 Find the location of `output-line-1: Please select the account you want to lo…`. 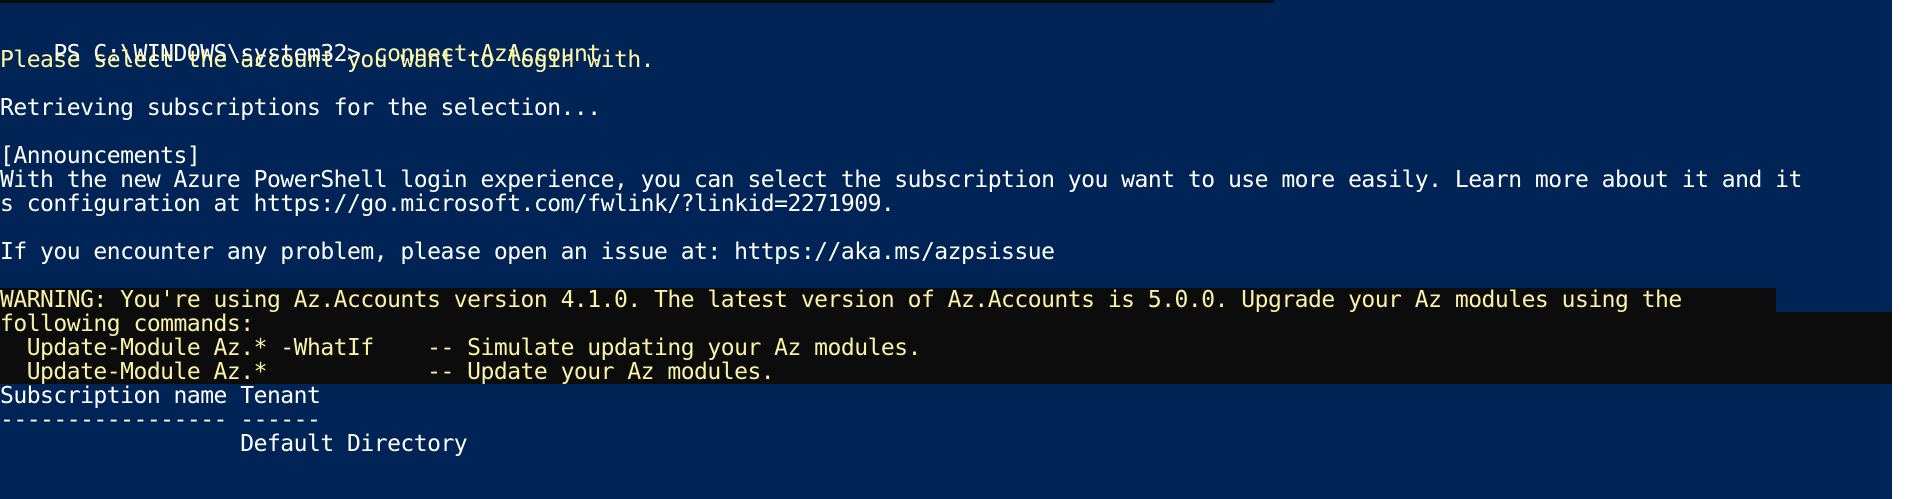

output-line-1: Please select the account you want to lo… is located at coordinates (327, 60).